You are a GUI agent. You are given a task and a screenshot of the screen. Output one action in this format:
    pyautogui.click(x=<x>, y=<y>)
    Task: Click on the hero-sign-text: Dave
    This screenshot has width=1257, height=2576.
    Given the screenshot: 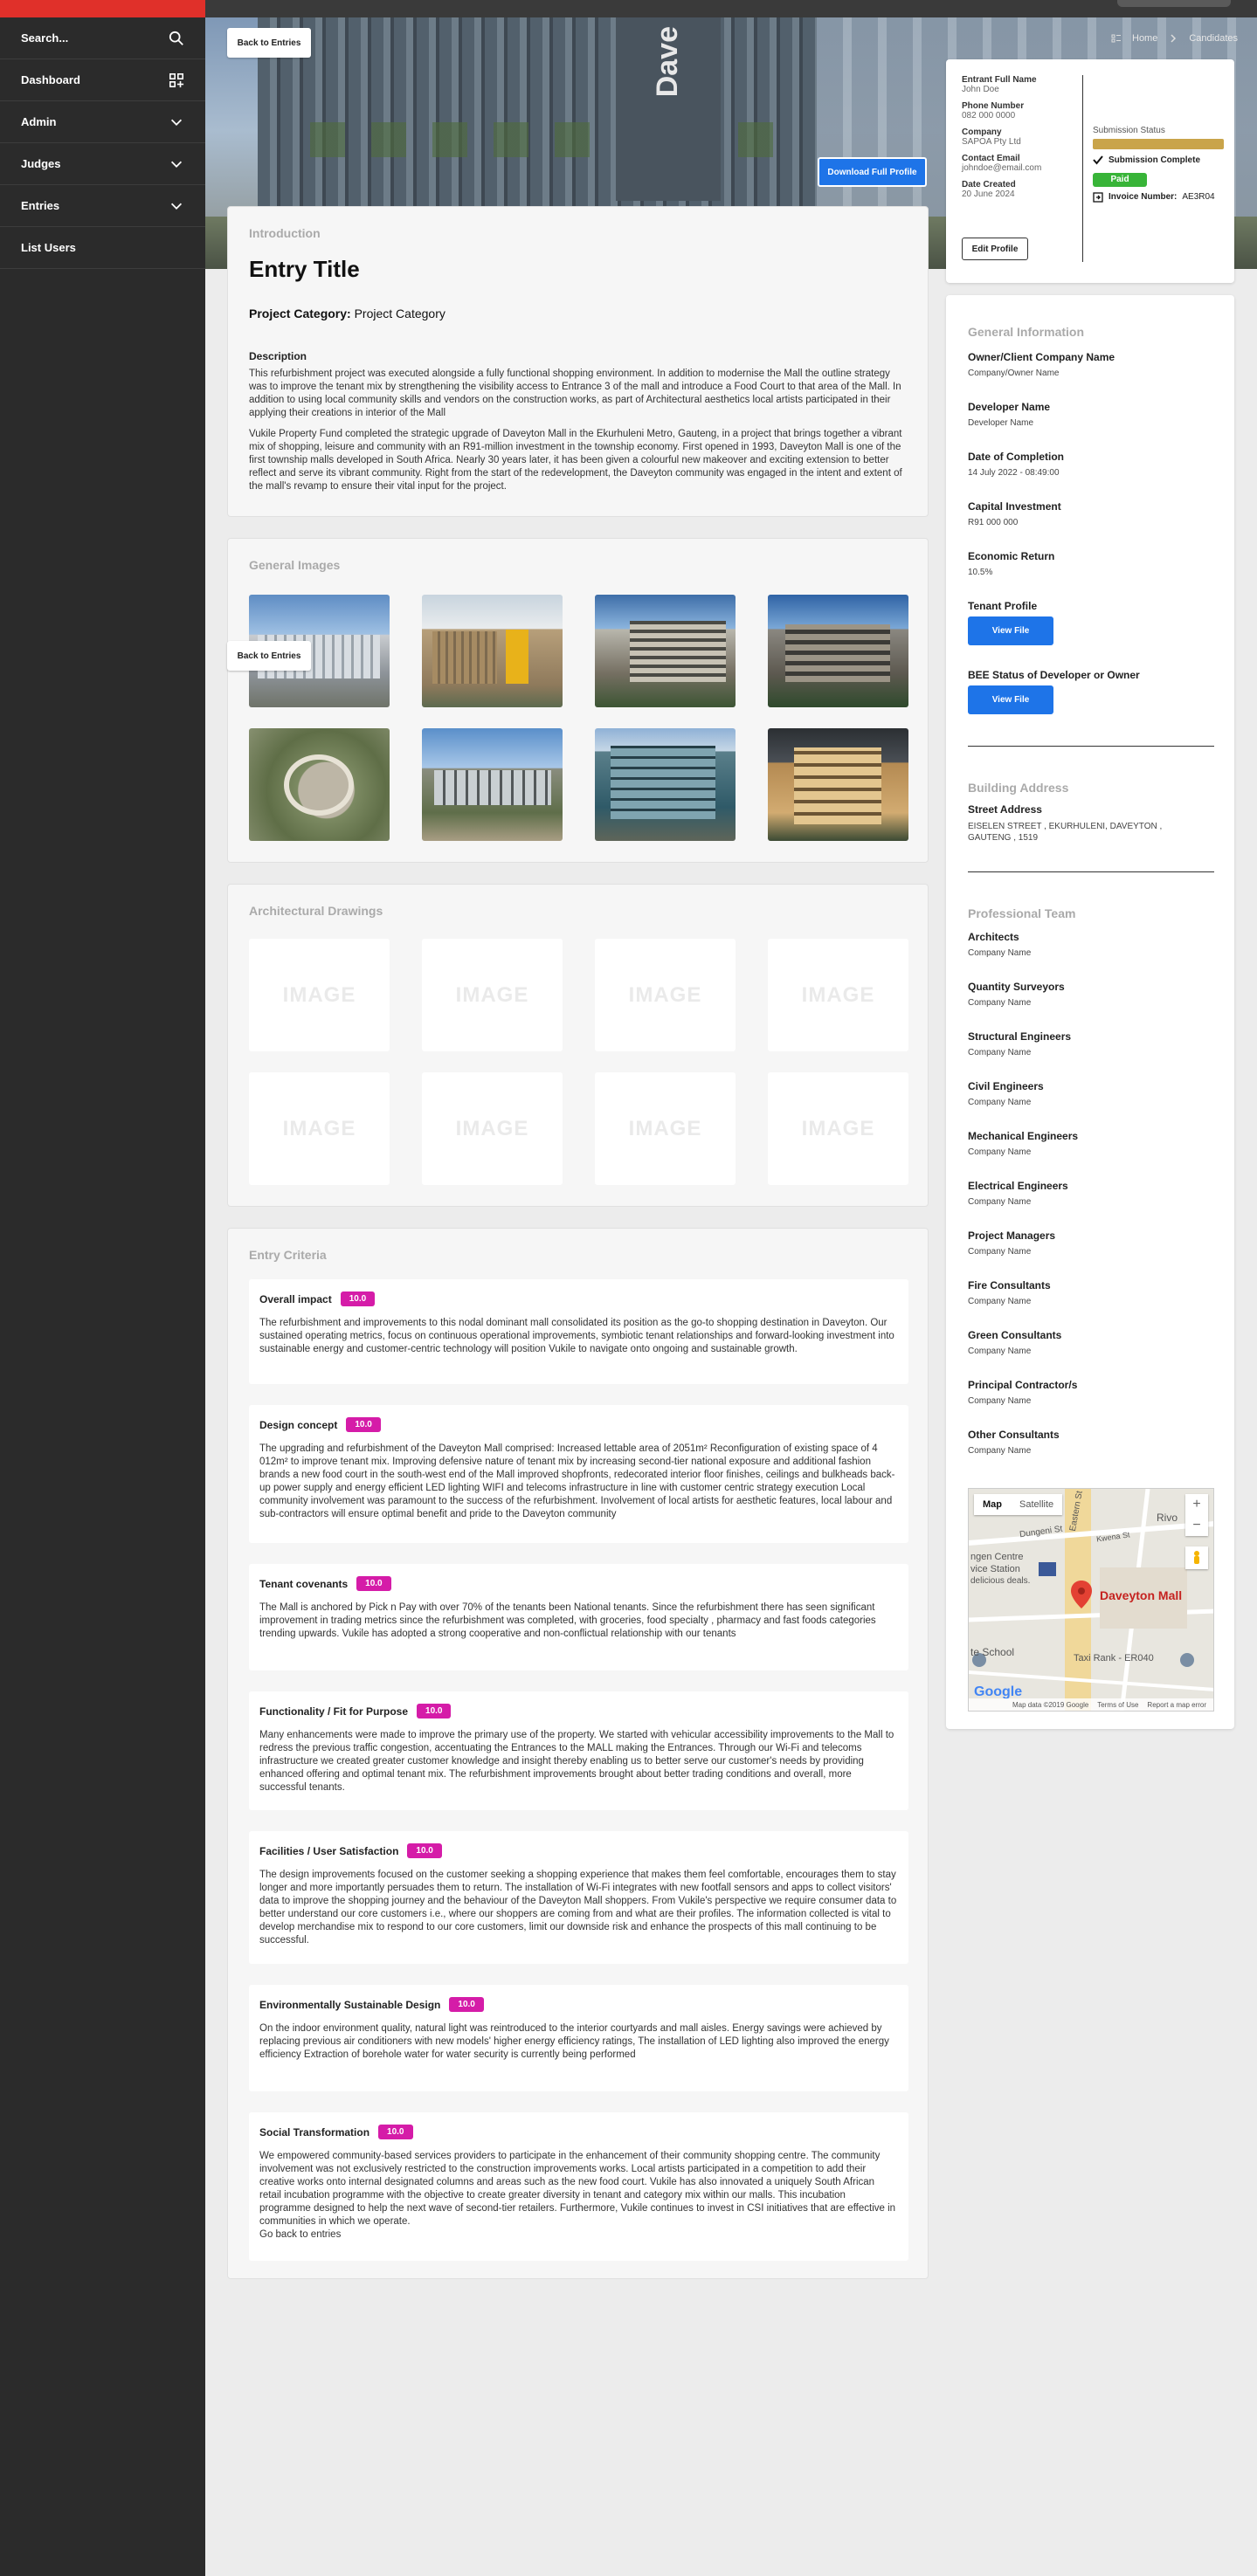 What is the action you would take?
    pyautogui.click(x=667, y=62)
    